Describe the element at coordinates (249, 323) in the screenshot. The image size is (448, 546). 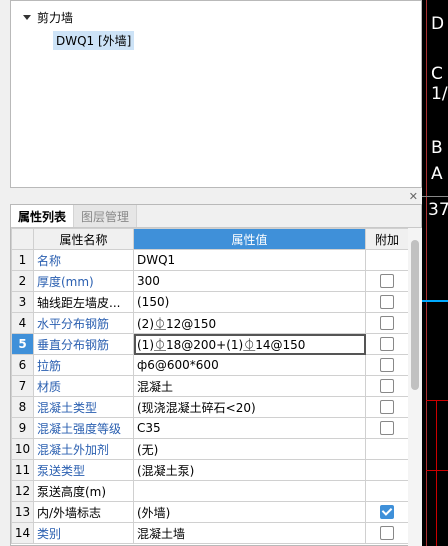
I see `property-value: (2)⏂12@150` at that location.